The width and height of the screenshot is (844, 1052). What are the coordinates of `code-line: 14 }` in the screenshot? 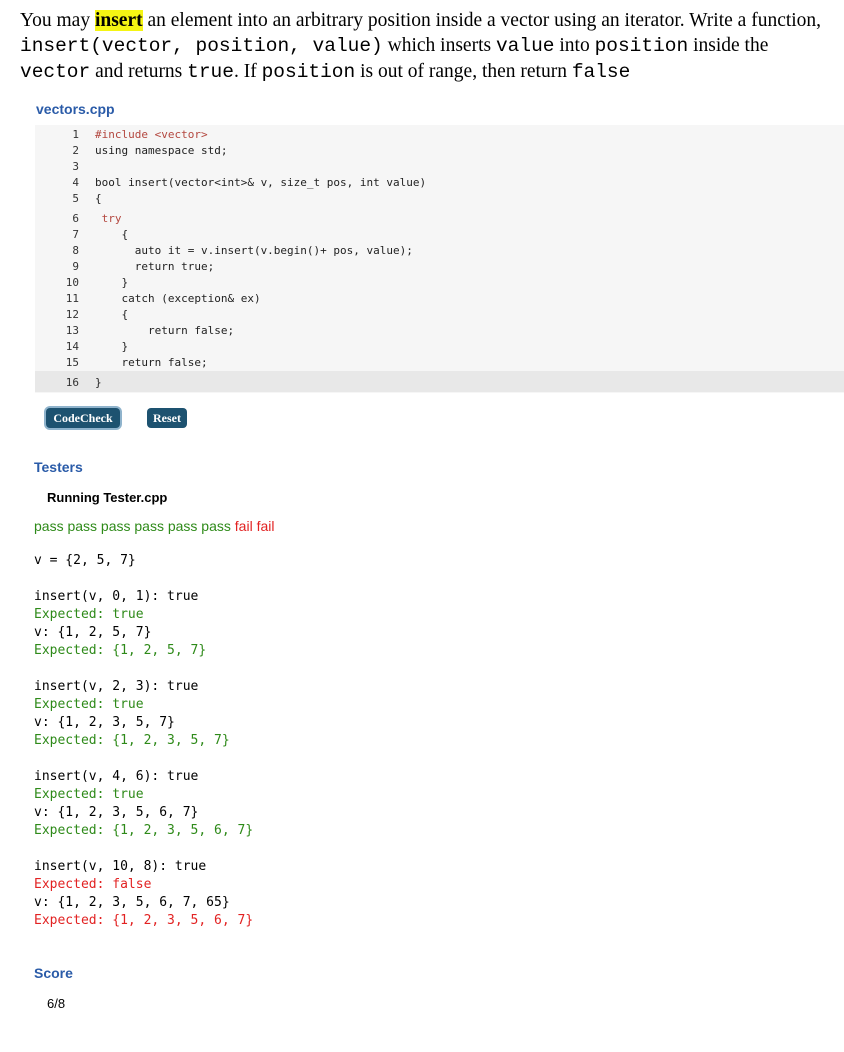 It's located at (439, 347).